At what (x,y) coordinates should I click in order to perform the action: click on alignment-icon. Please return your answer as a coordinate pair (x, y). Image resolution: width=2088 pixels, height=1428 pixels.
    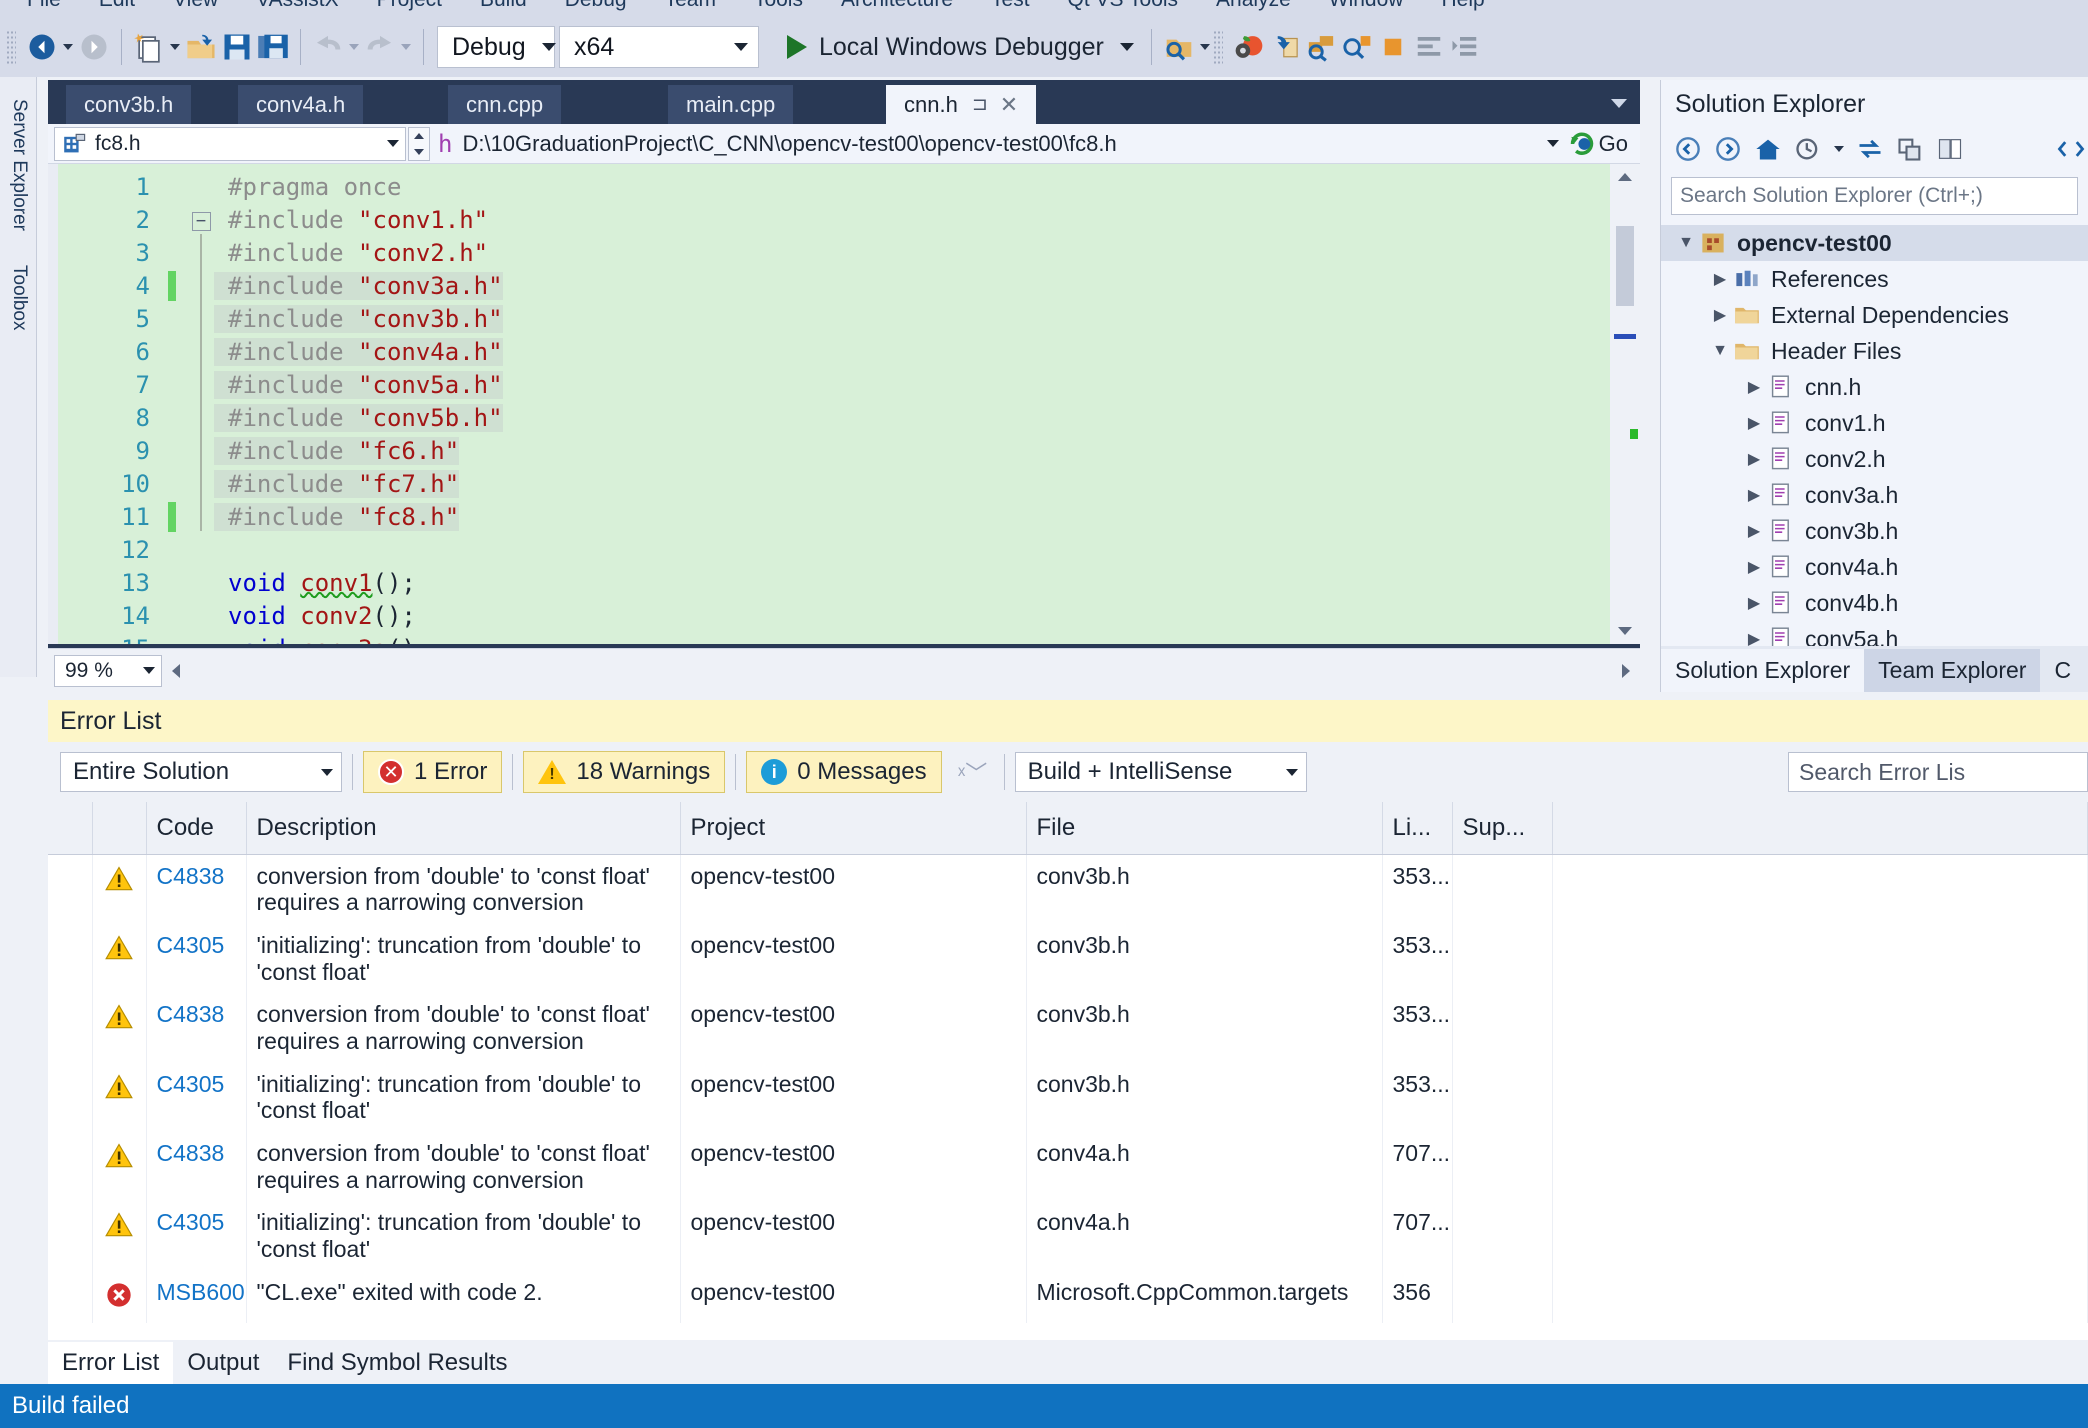
    Looking at the image, I should click on (1429, 47).